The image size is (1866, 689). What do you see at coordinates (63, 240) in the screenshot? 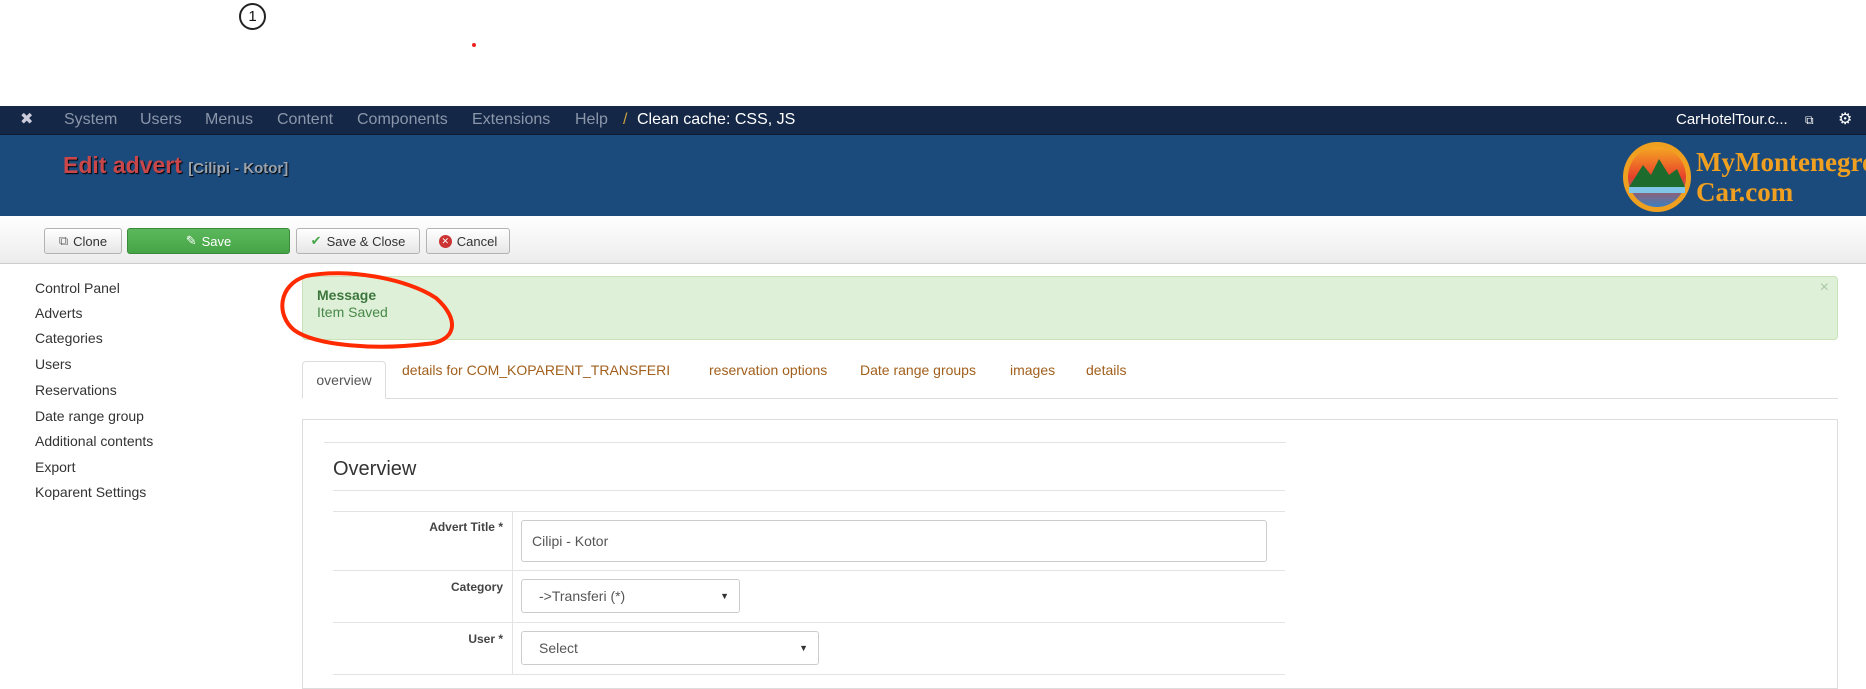
I see `copy-icon: ⧉` at bounding box center [63, 240].